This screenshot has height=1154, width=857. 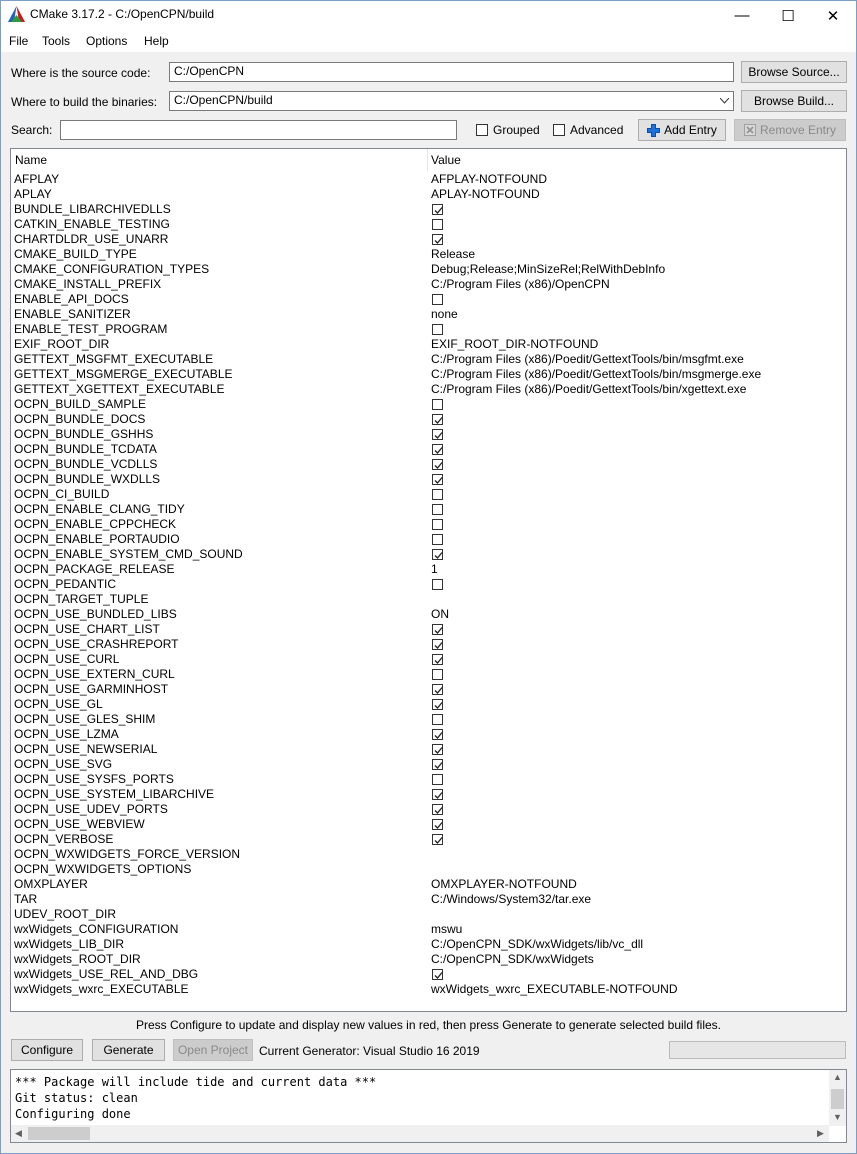 What do you see at coordinates (428, 644) in the screenshot?
I see `table-row: OCPN_USE_CRASHREPORT` at bounding box center [428, 644].